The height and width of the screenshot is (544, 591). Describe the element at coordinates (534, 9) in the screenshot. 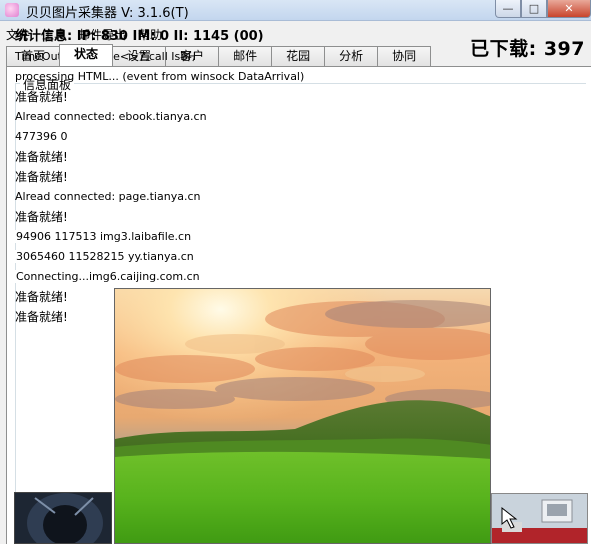

I see `maximize-button: □` at that location.